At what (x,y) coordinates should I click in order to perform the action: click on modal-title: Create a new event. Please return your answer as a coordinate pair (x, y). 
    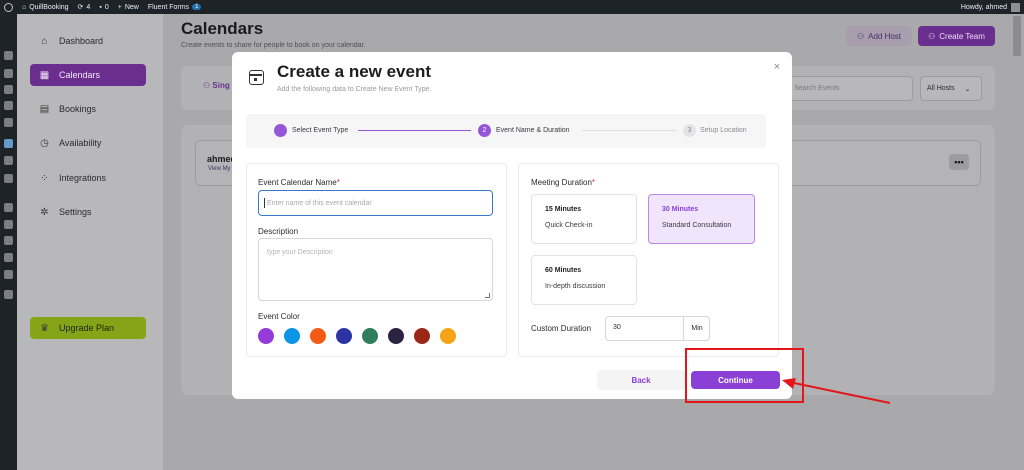
    Looking at the image, I should click on (354, 71).